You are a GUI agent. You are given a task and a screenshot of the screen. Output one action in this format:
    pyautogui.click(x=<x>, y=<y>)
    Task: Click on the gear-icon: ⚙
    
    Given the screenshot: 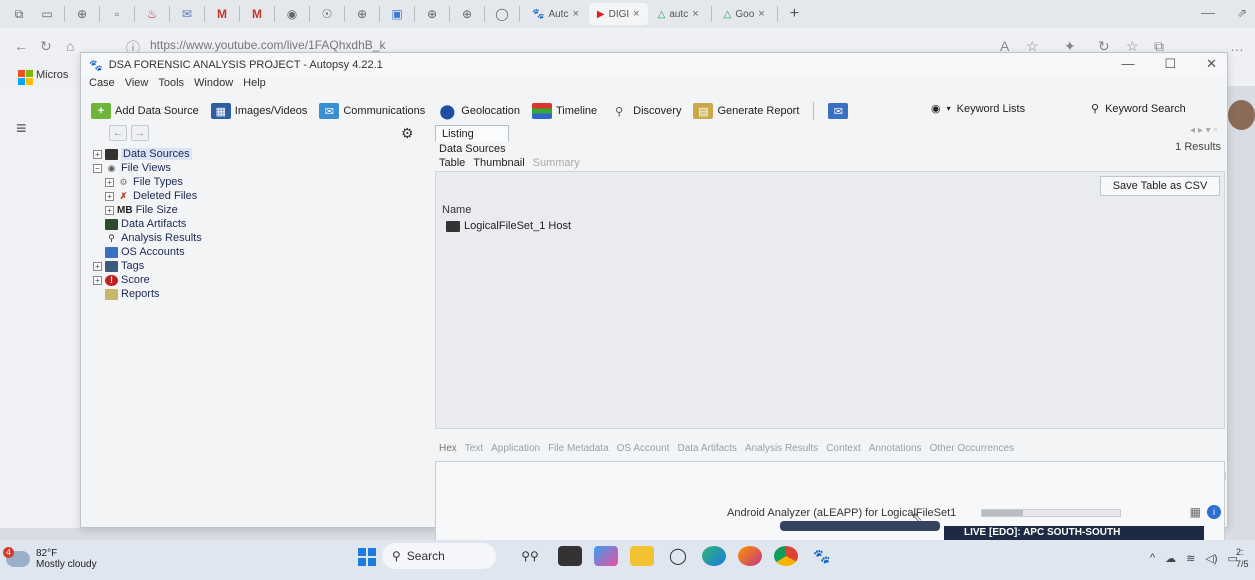 What is the action you would take?
    pyautogui.click(x=407, y=133)
    